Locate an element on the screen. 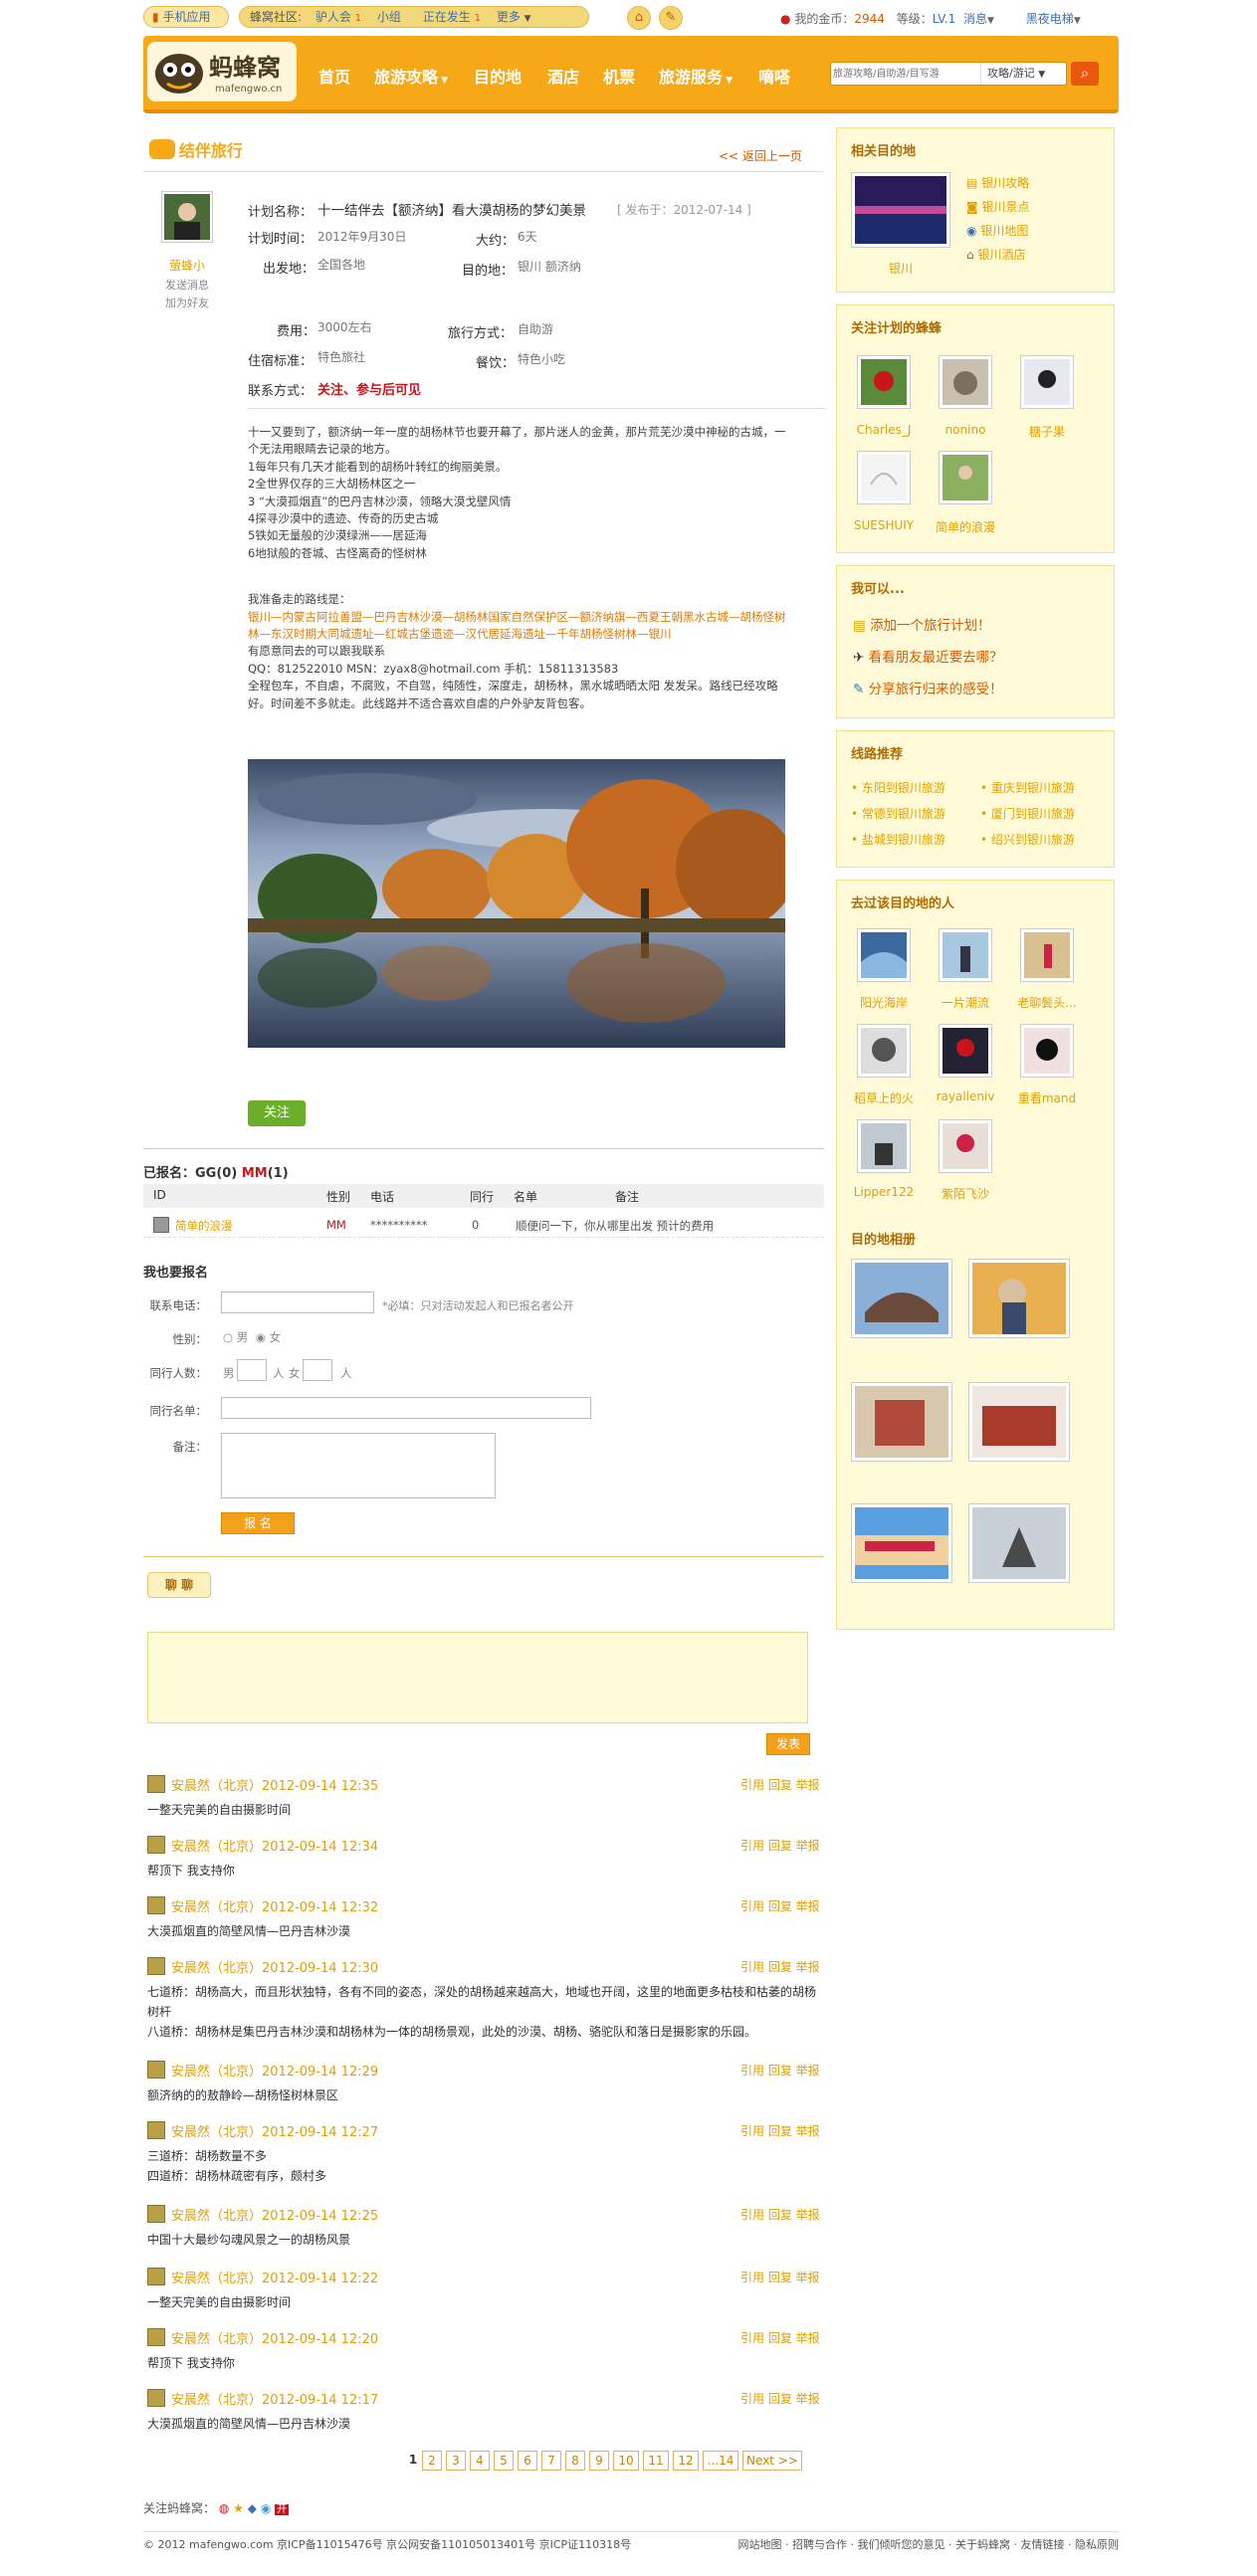 Image resolution: width=1257 pixels, height=2576 pixels. community-tab-group: 小组 is located at coordinates (389, 17).